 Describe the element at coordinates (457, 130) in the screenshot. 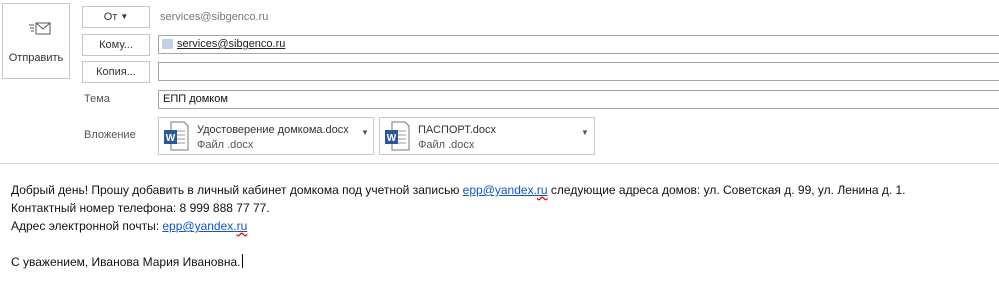

I see `attachment-name: ПАСПОРТ.docx` at that location.